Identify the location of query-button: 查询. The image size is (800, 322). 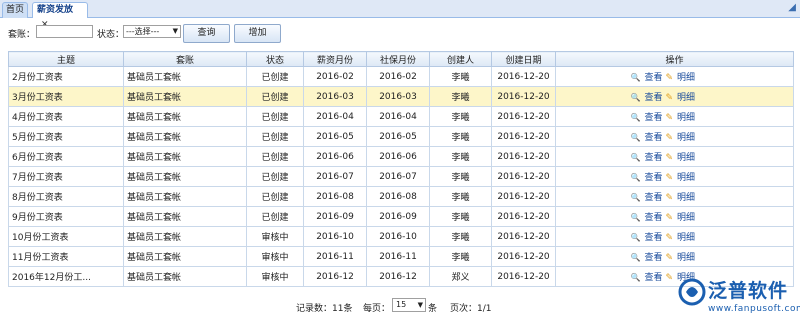
(206, 33).